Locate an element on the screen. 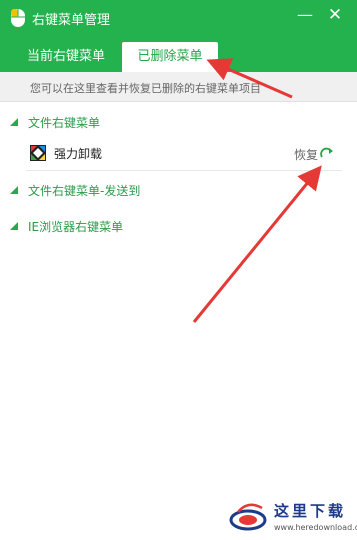 The image size is (357, 540). watermark-text: 这里下载 is located at coordinates (310, 511).